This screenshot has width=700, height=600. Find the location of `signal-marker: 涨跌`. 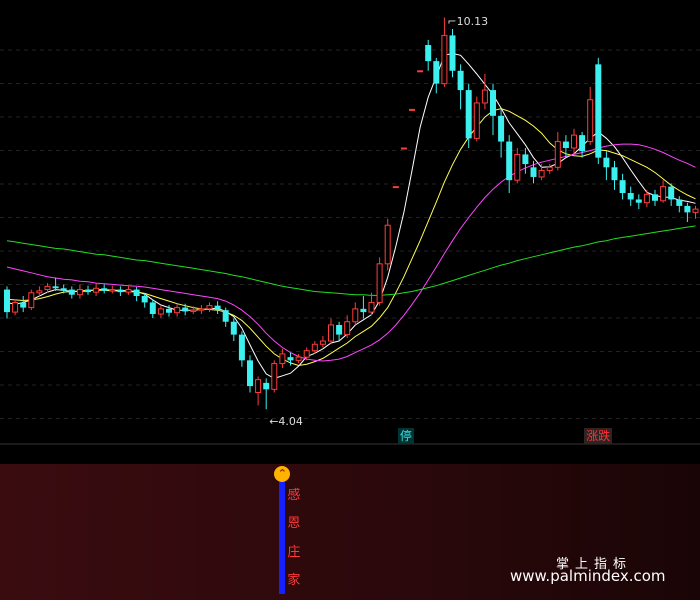

signal-marker: 涨跌 is located at coordinates (598, 436).